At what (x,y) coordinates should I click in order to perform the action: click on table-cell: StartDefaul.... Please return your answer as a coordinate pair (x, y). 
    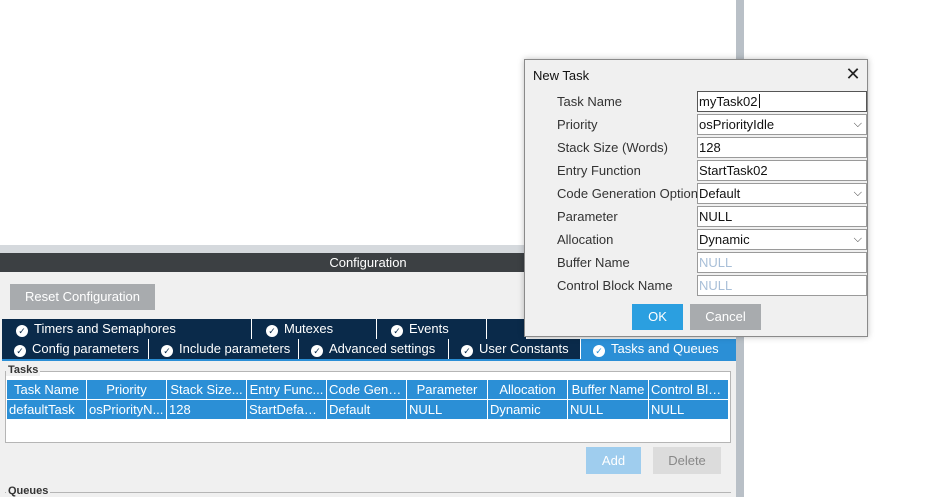
    Looking at the image, I should click on (286, 409).